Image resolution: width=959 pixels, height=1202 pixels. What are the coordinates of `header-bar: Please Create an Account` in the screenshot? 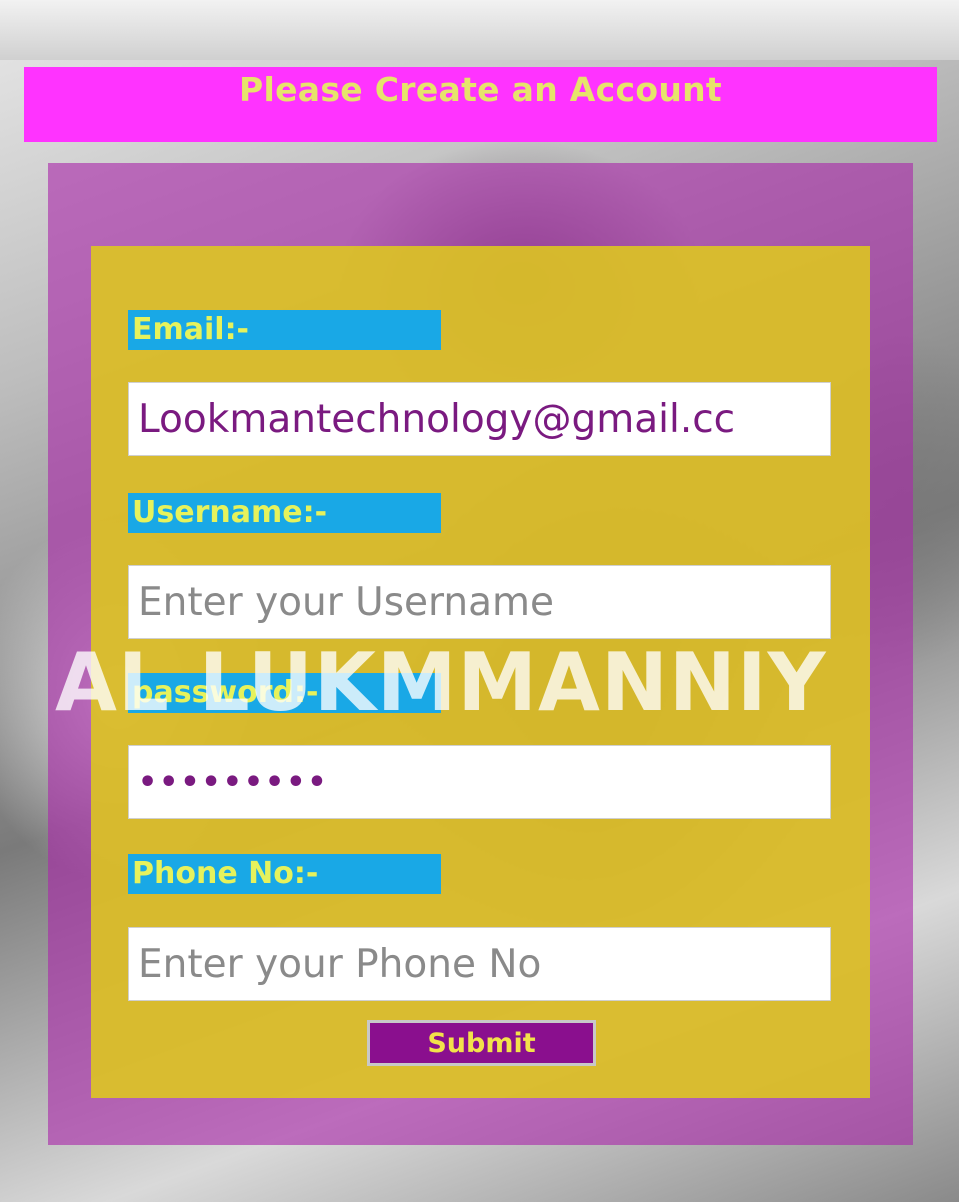 It's located at (480, 104).